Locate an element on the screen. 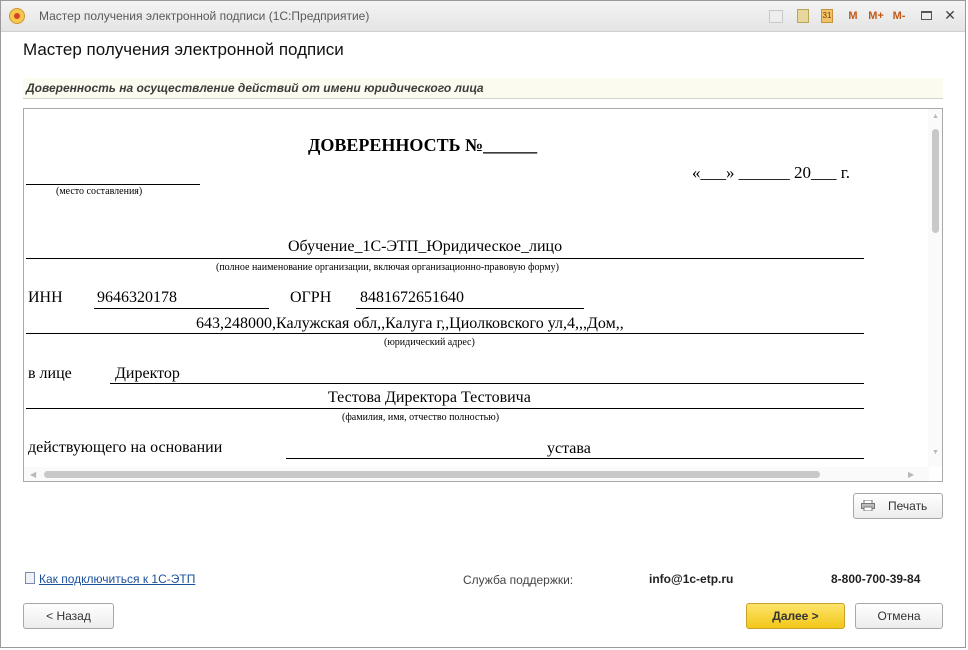  person-line is located at coordinates (445, 408).